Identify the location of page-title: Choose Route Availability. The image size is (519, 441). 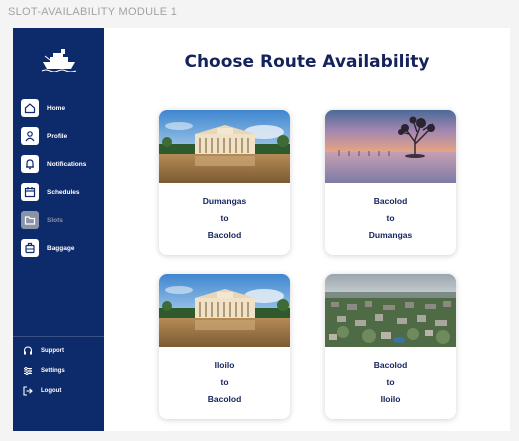
(307, 62).